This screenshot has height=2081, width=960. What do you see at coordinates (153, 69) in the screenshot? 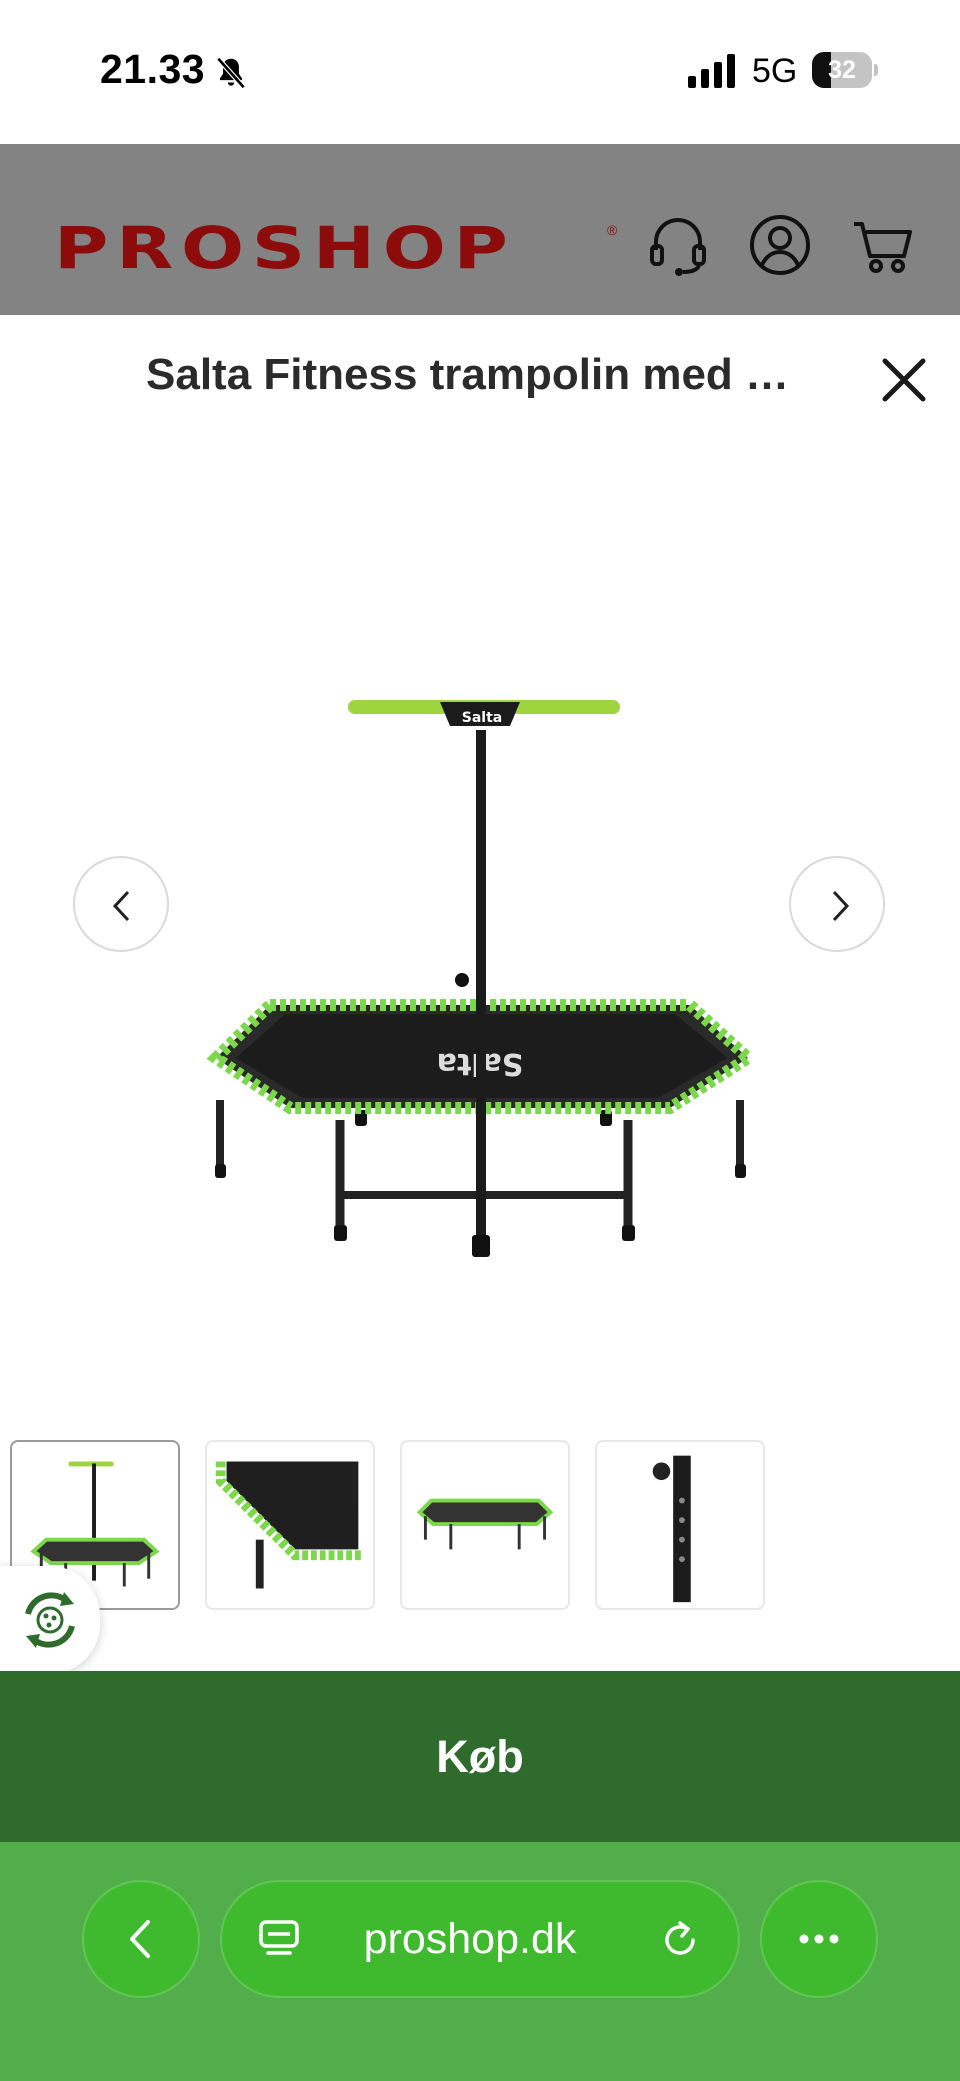
I see `status-time: 21.33` at bounding box center [153, 69].